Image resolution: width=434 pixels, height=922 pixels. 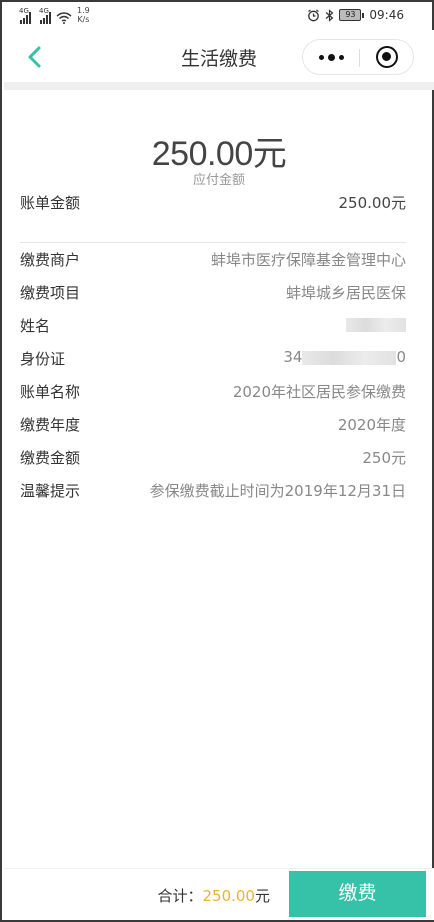 What do you see at coordinates (218, 180) in the screenshot?
I see `payable-amount-label: 应付金额` at bounding box center [218, 180].